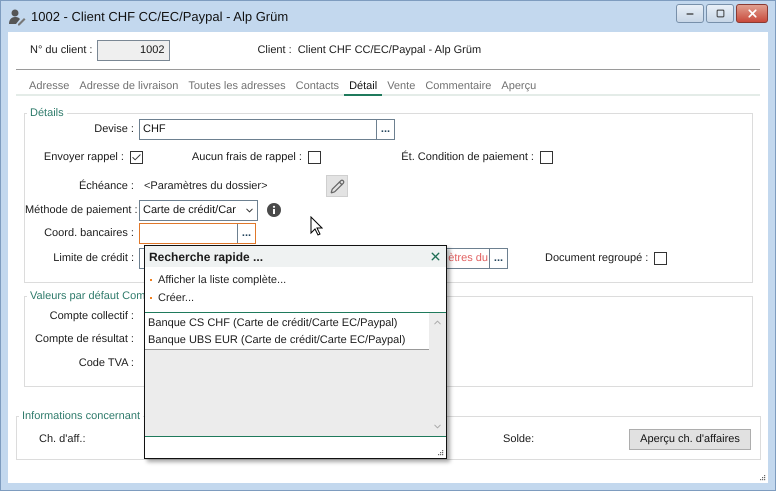 The width and height of the screenshot is (776, 491). I want to click on mouse-pointer-icon, so click(316, 226).